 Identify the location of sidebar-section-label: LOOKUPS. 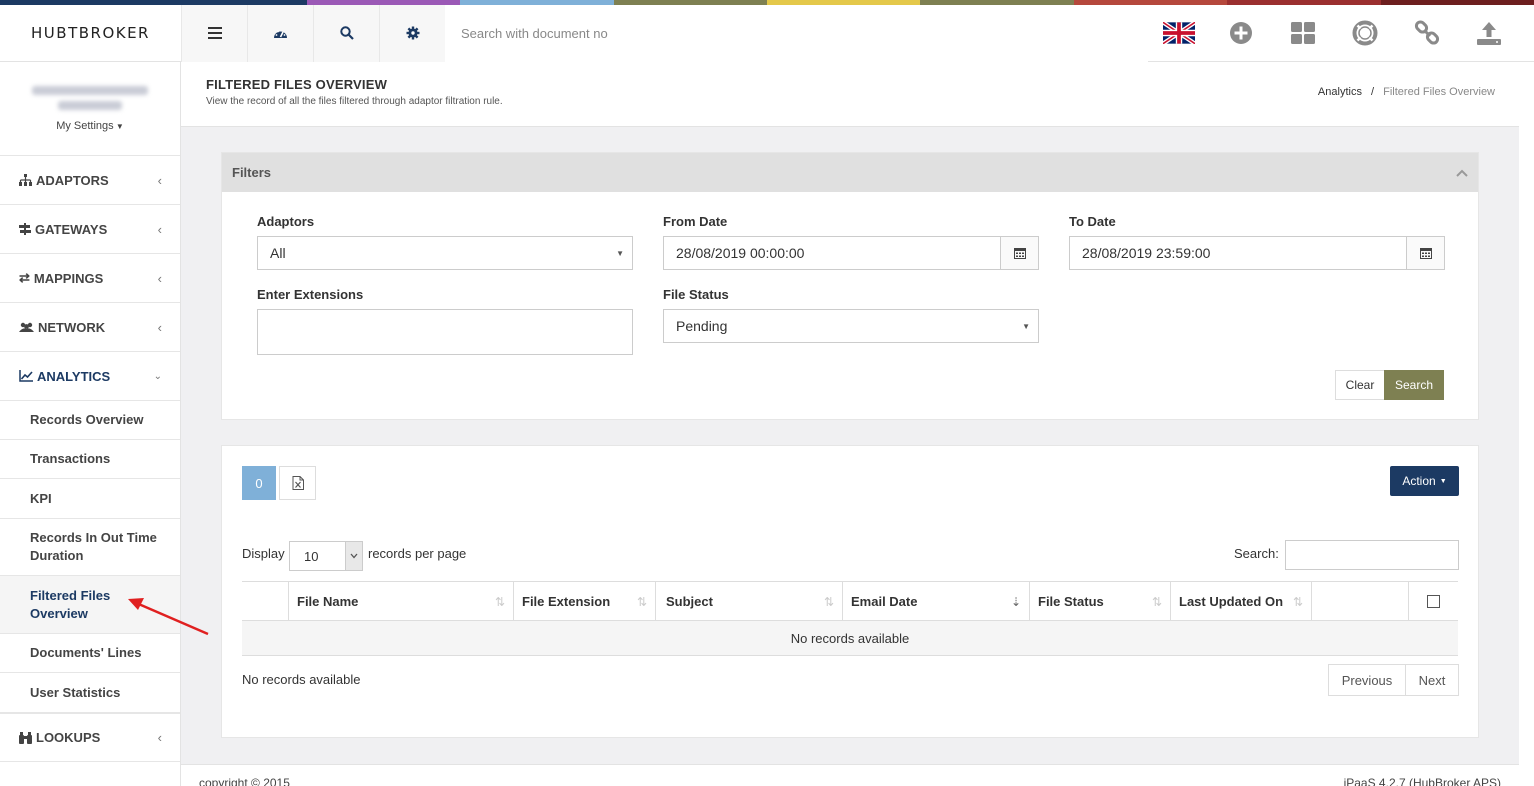
(68, 737).